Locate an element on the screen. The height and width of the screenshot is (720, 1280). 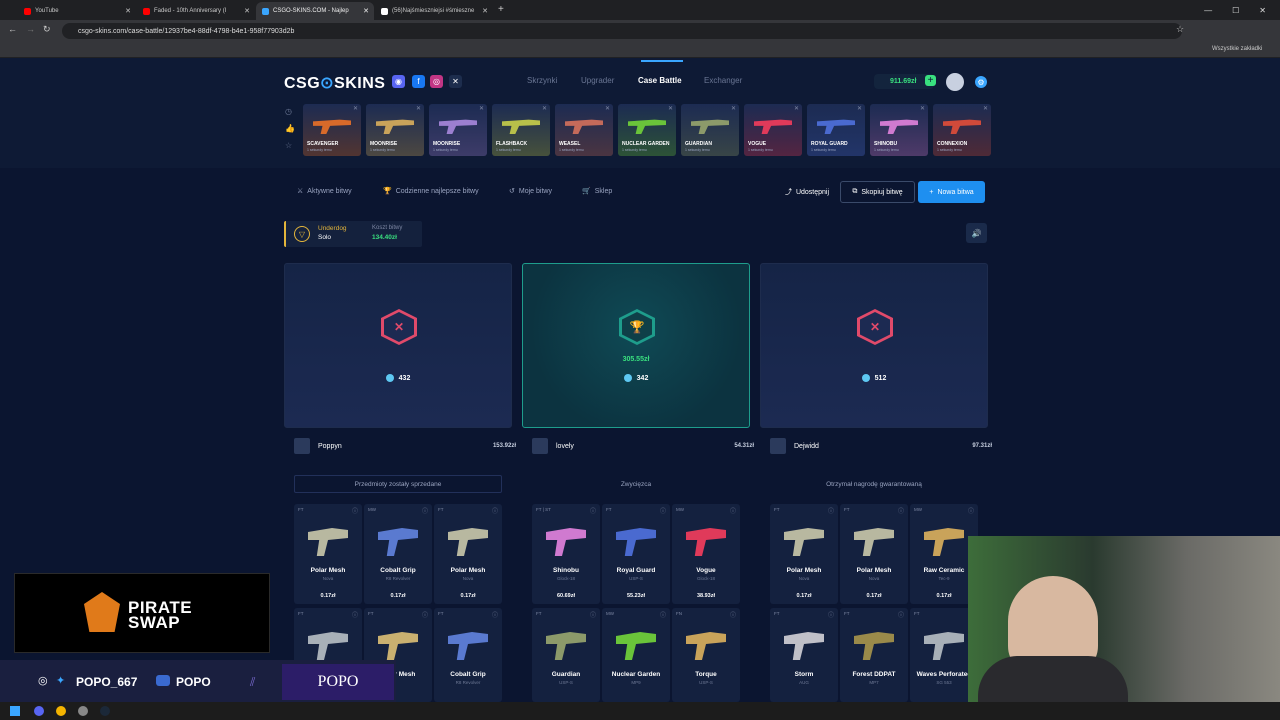
x-icon: ✕ is located at coordinates (455, 81).